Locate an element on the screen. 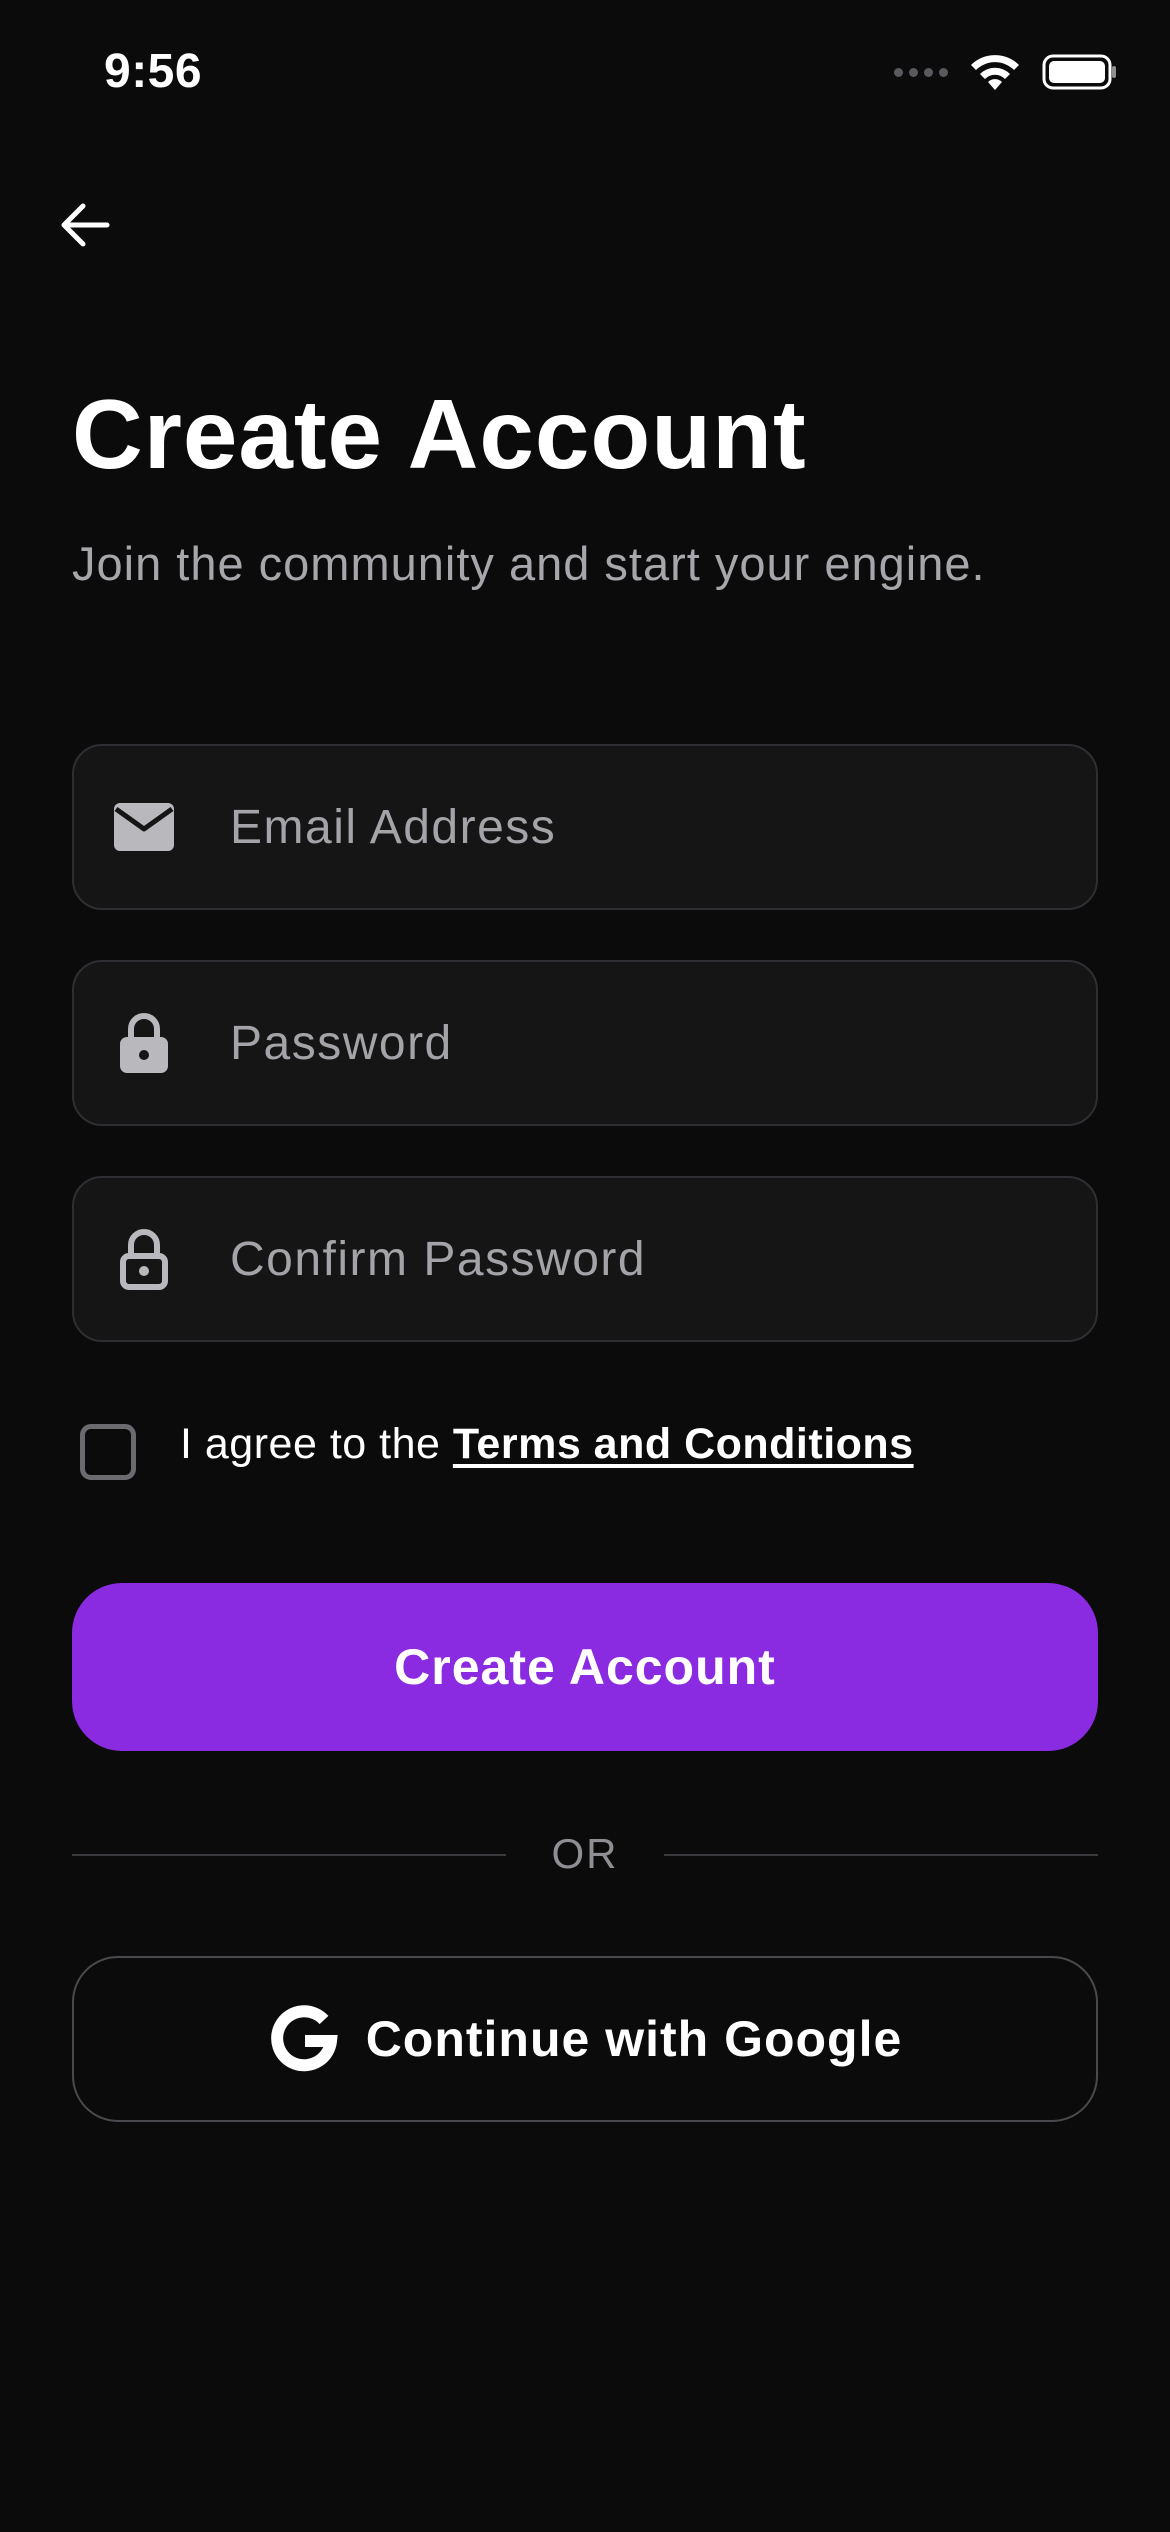  google-icon is located at coordinates (304, 2039).